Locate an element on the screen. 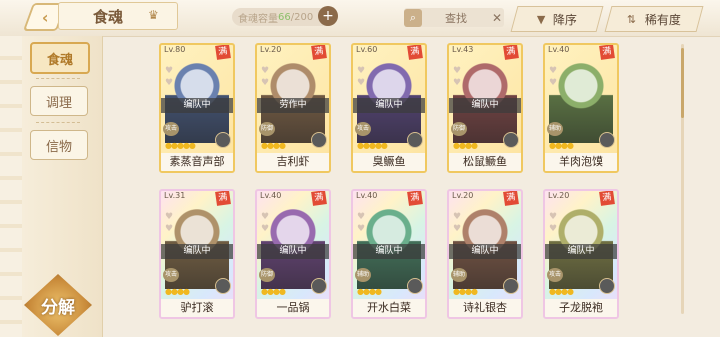 The height and width of the screenshot is (337, 720). page-title: 食魂 is located at coordinates (118, 16).